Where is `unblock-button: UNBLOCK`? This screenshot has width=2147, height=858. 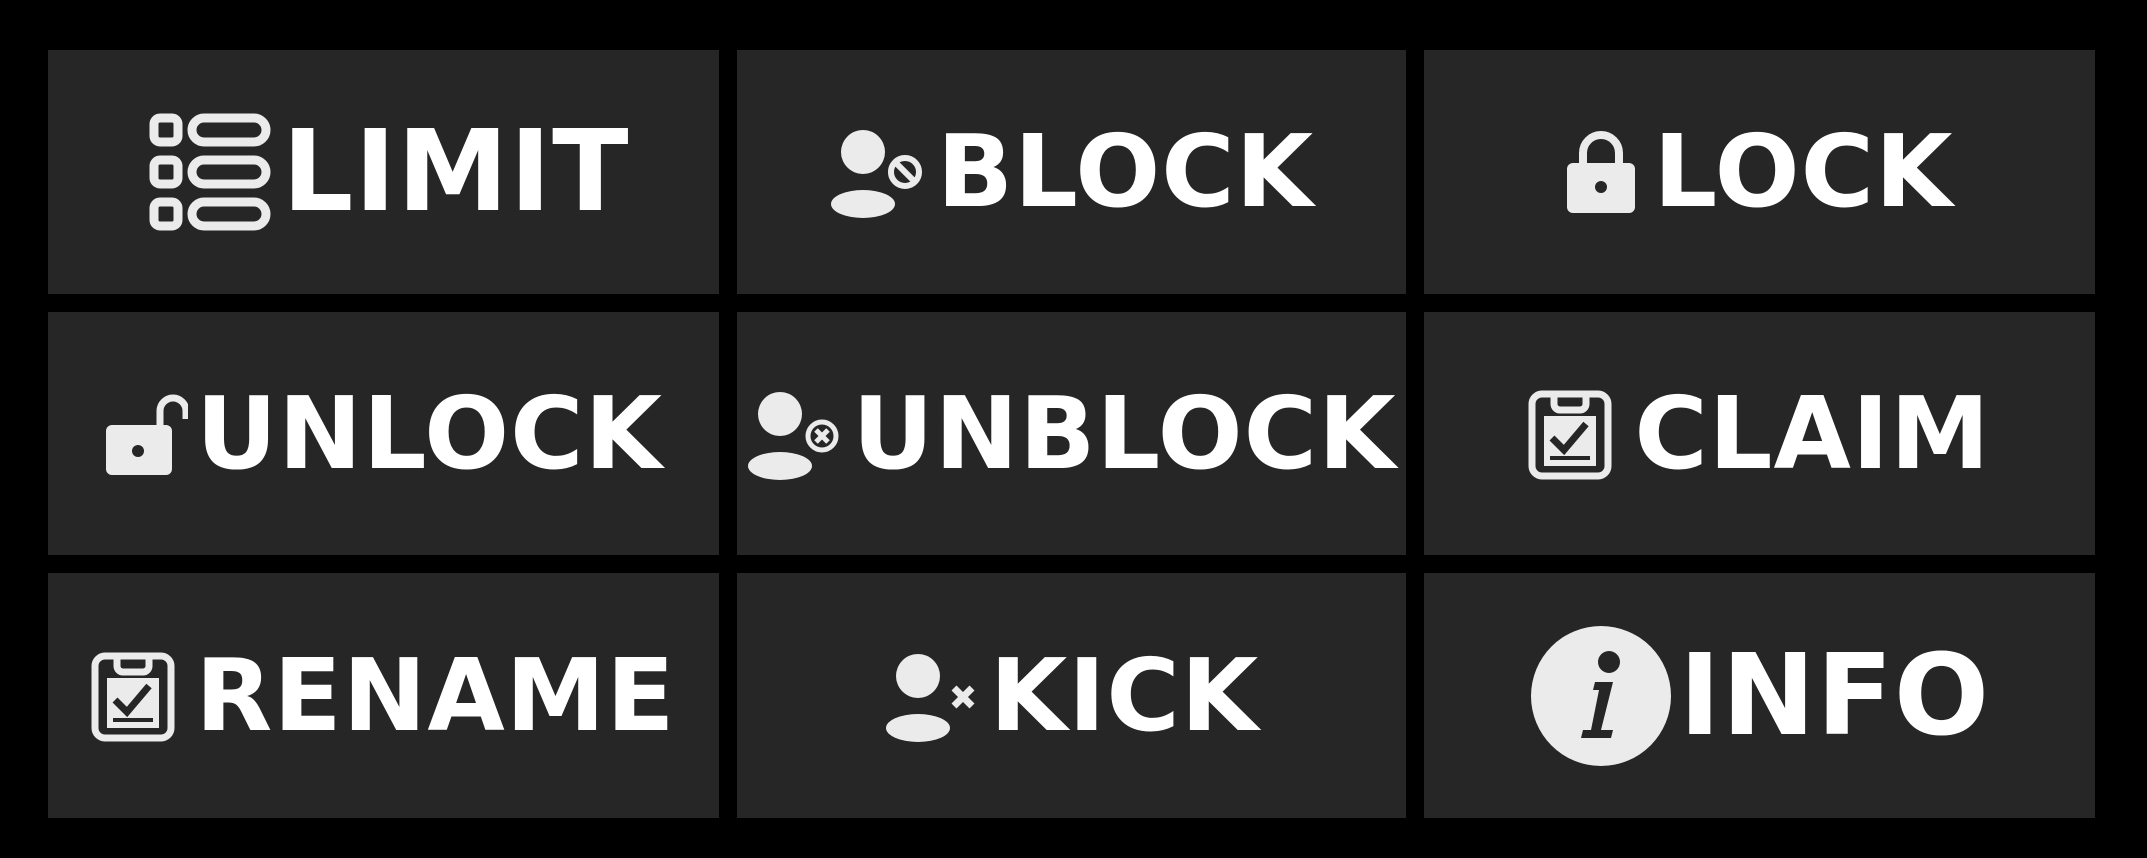 unblock-button: UNBLOCK is located at coordinates (1071, 433).